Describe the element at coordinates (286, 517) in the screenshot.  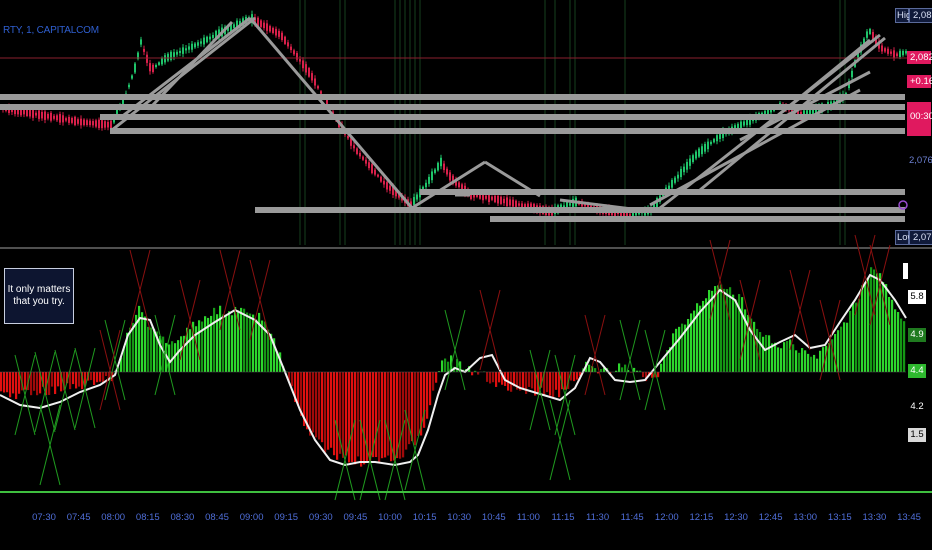
I see `time-axis-label: 09:15` at that location.